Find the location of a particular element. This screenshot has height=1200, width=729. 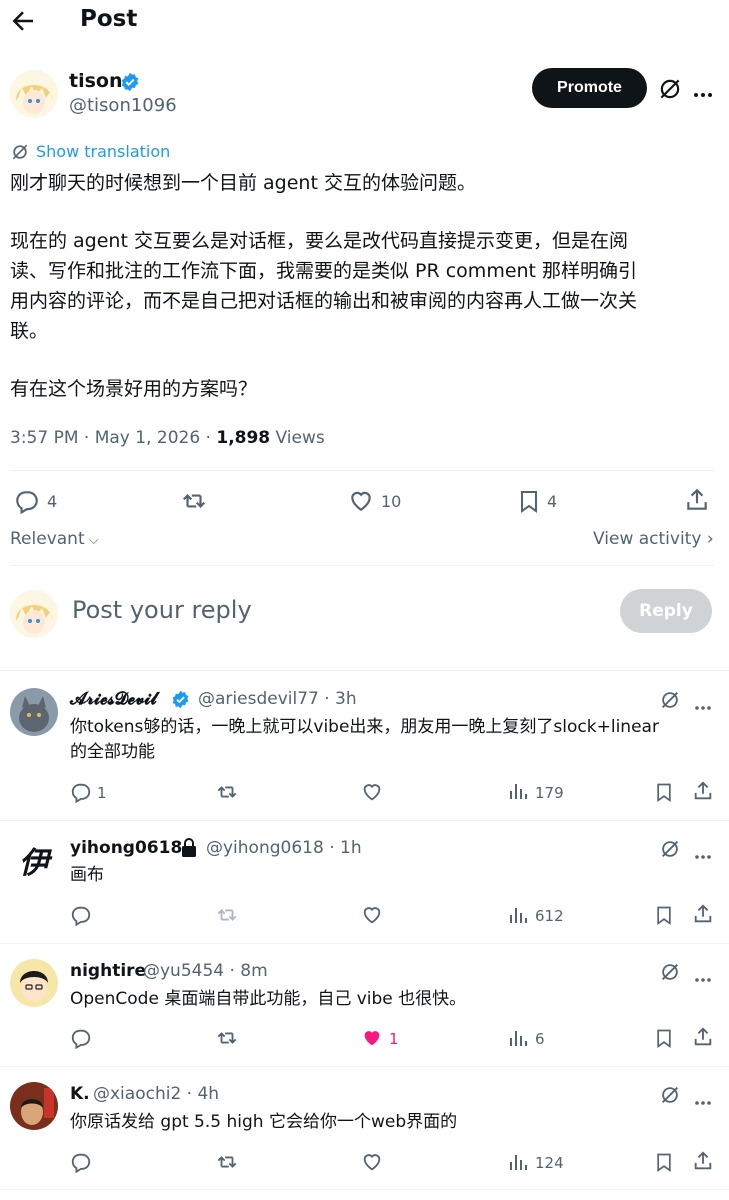

author-avatar is located at coordinates (34, 94).